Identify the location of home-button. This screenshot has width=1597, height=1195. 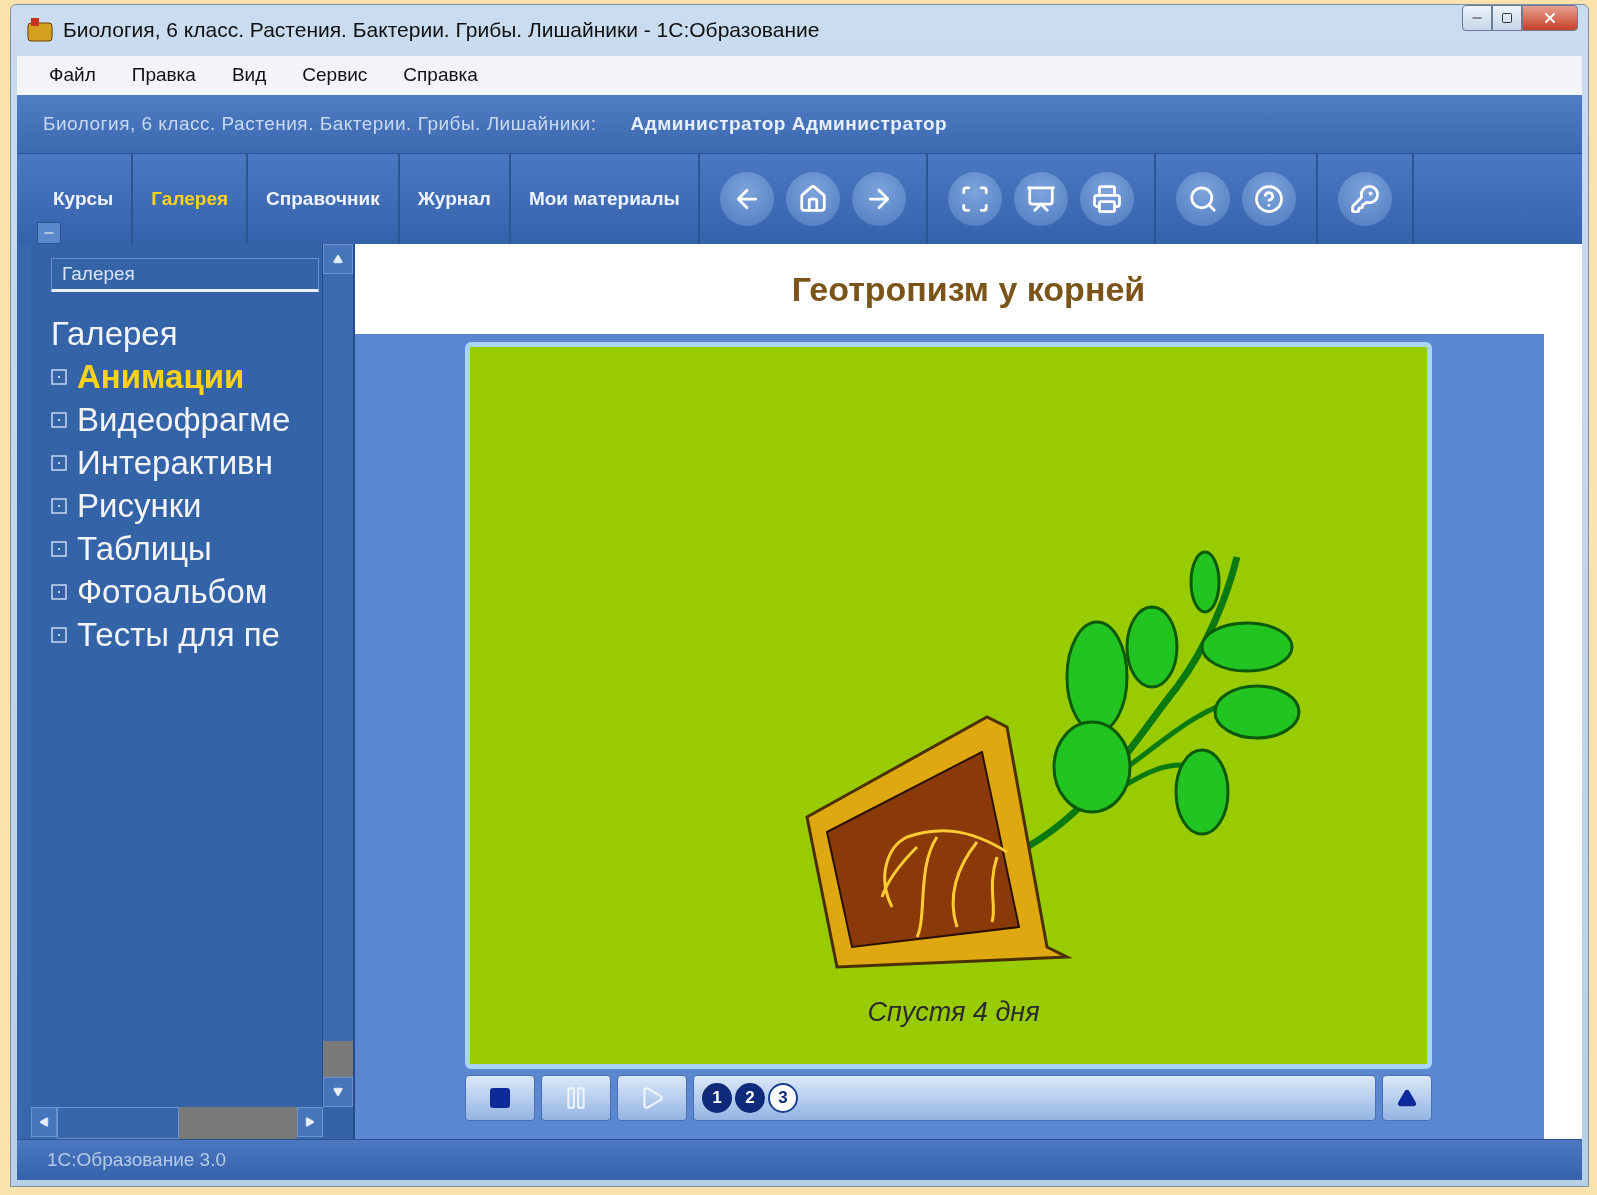
(812, 199).